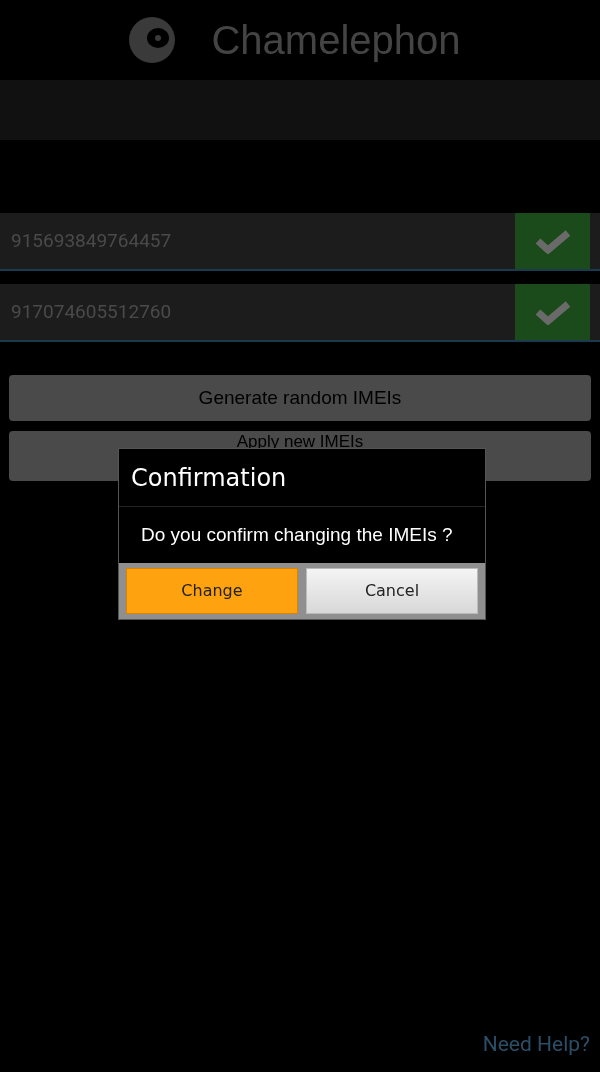 The image size is (600, 1072). What do you see at coordinates (336, 40) in the screenshot?
I see `app-title: Chamelephon` at bounding box center [336, 40].